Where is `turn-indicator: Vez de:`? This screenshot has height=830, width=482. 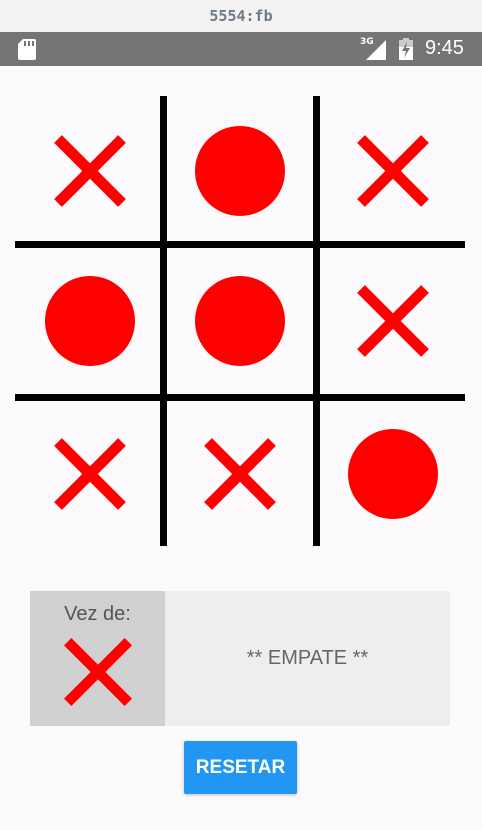 turn-indicator: Vez de: is located at coordinates (97, 658).